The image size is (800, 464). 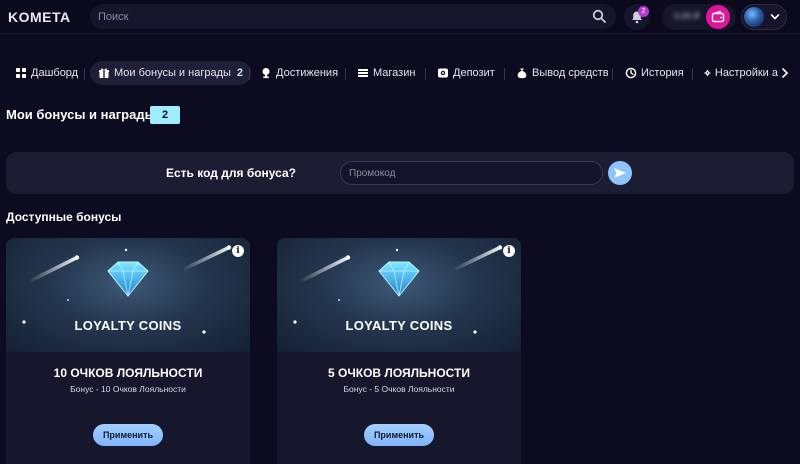 What do you see at coordinates (363, 73) in the screenshot?
I see `store-icon` at bounding box center [363, 73].